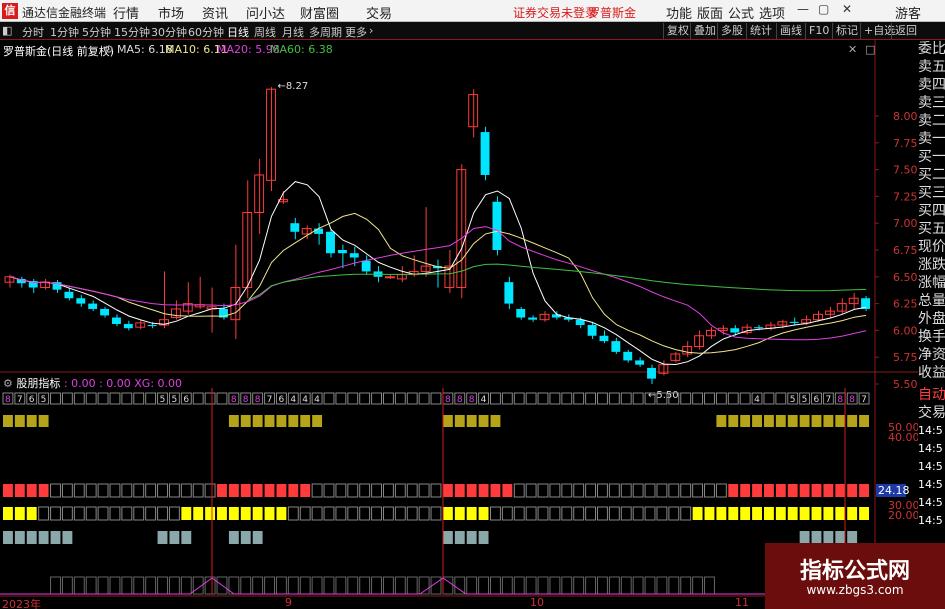 The image size is (945, 609). What do you see at coordinates (931, 229) in the screenshot?
I see `quote-field-label: 买五` at bounding box center [931, 229].